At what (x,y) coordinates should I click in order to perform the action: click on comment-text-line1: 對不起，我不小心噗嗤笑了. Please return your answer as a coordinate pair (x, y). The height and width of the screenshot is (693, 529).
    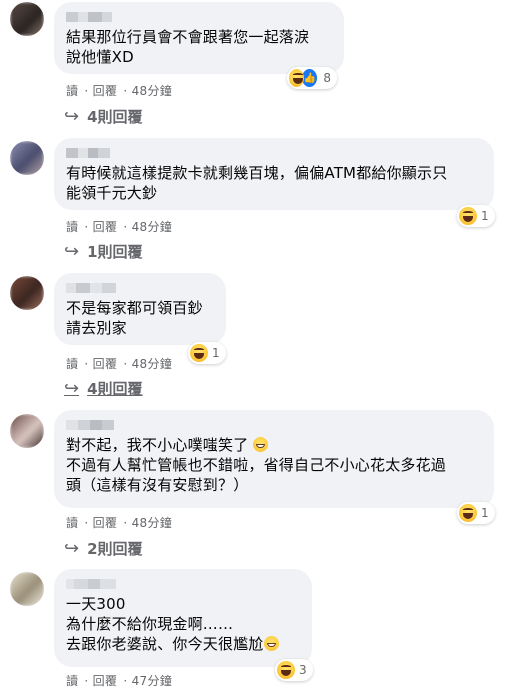
    Looking at the image, I should click on (157, 445).